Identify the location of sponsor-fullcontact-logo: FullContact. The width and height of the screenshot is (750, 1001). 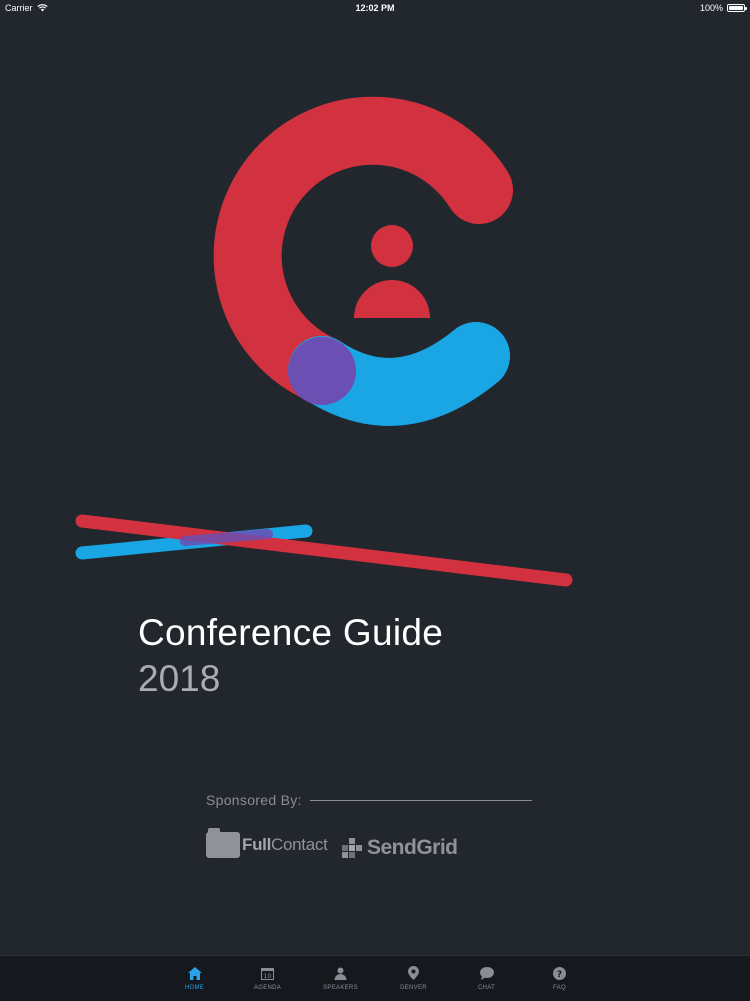
(267, 843).